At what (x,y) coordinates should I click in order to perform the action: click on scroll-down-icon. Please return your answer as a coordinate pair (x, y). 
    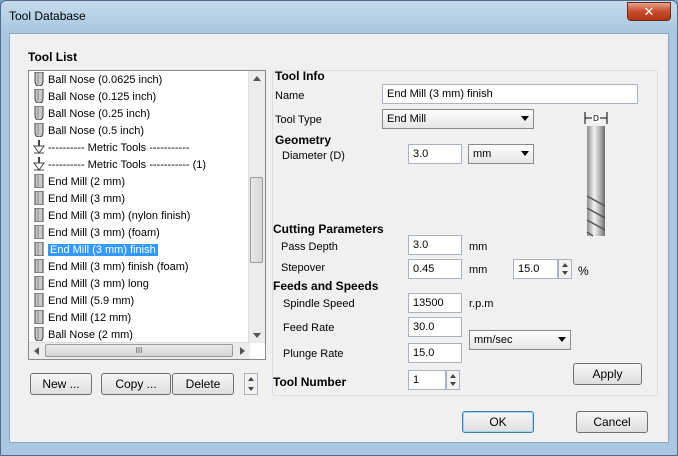
    Looking at the image, I should click on (257, 335).